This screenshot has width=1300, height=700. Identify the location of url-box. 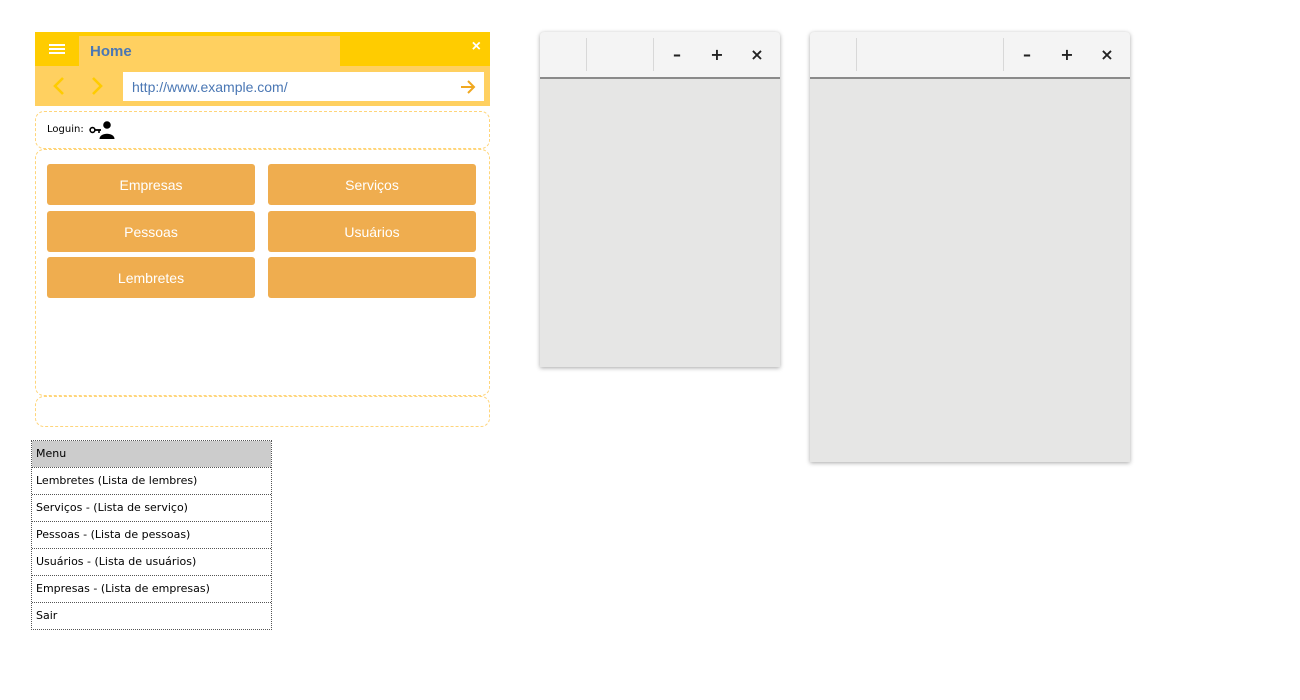
(303, 86).